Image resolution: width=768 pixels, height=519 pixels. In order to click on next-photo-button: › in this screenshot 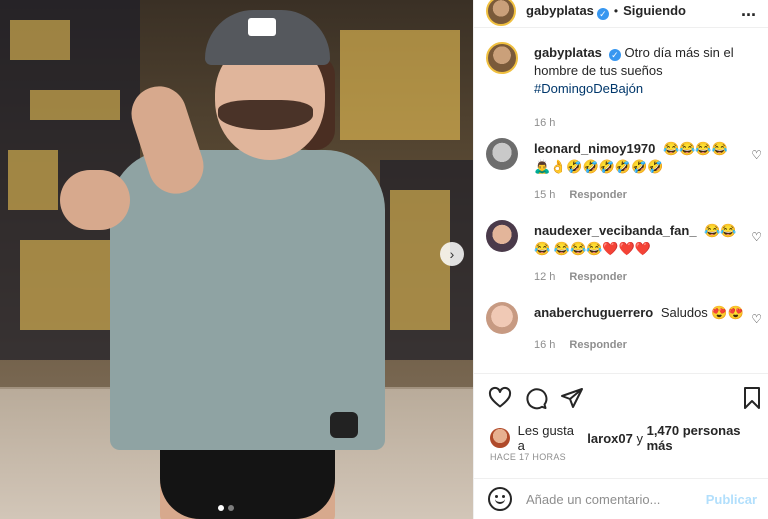, I will do `click(452, 254)`.